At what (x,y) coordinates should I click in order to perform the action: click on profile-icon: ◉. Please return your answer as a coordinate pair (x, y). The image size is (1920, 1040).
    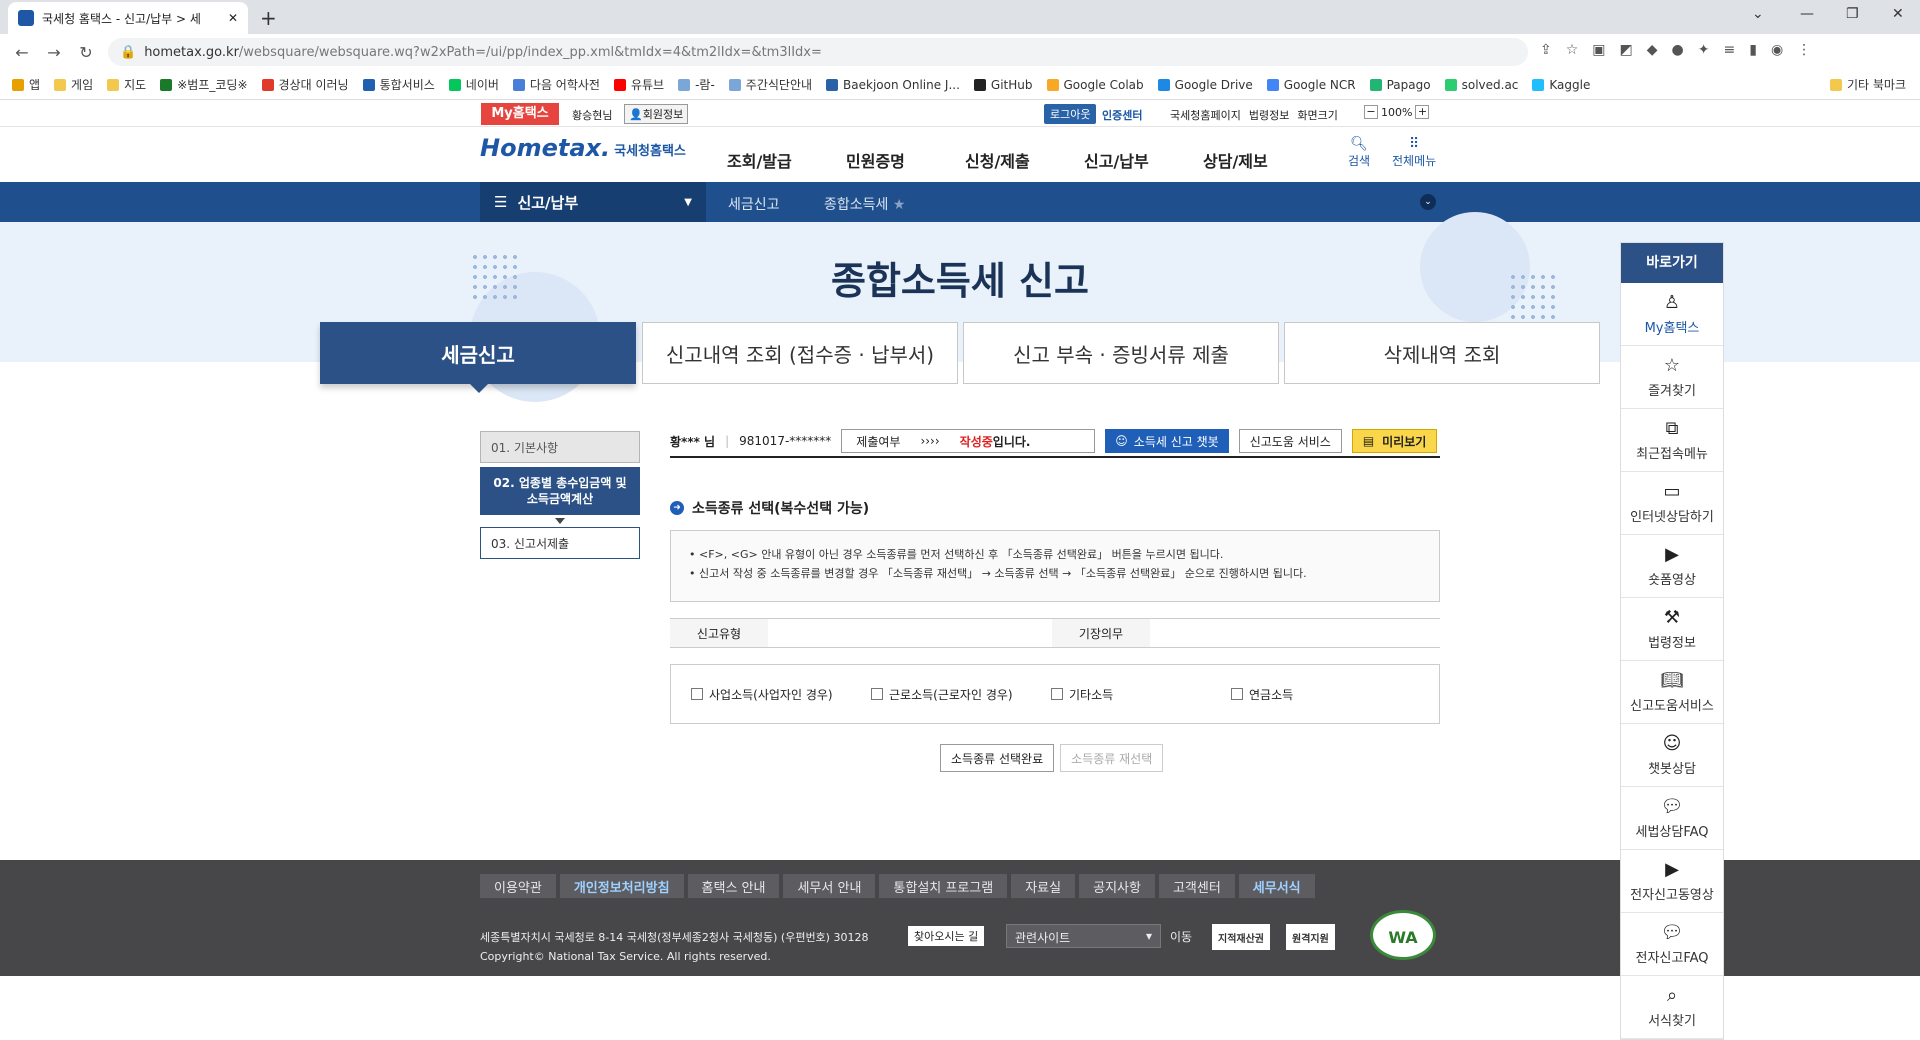
    Looking at the image, I should click on (1777, 50).